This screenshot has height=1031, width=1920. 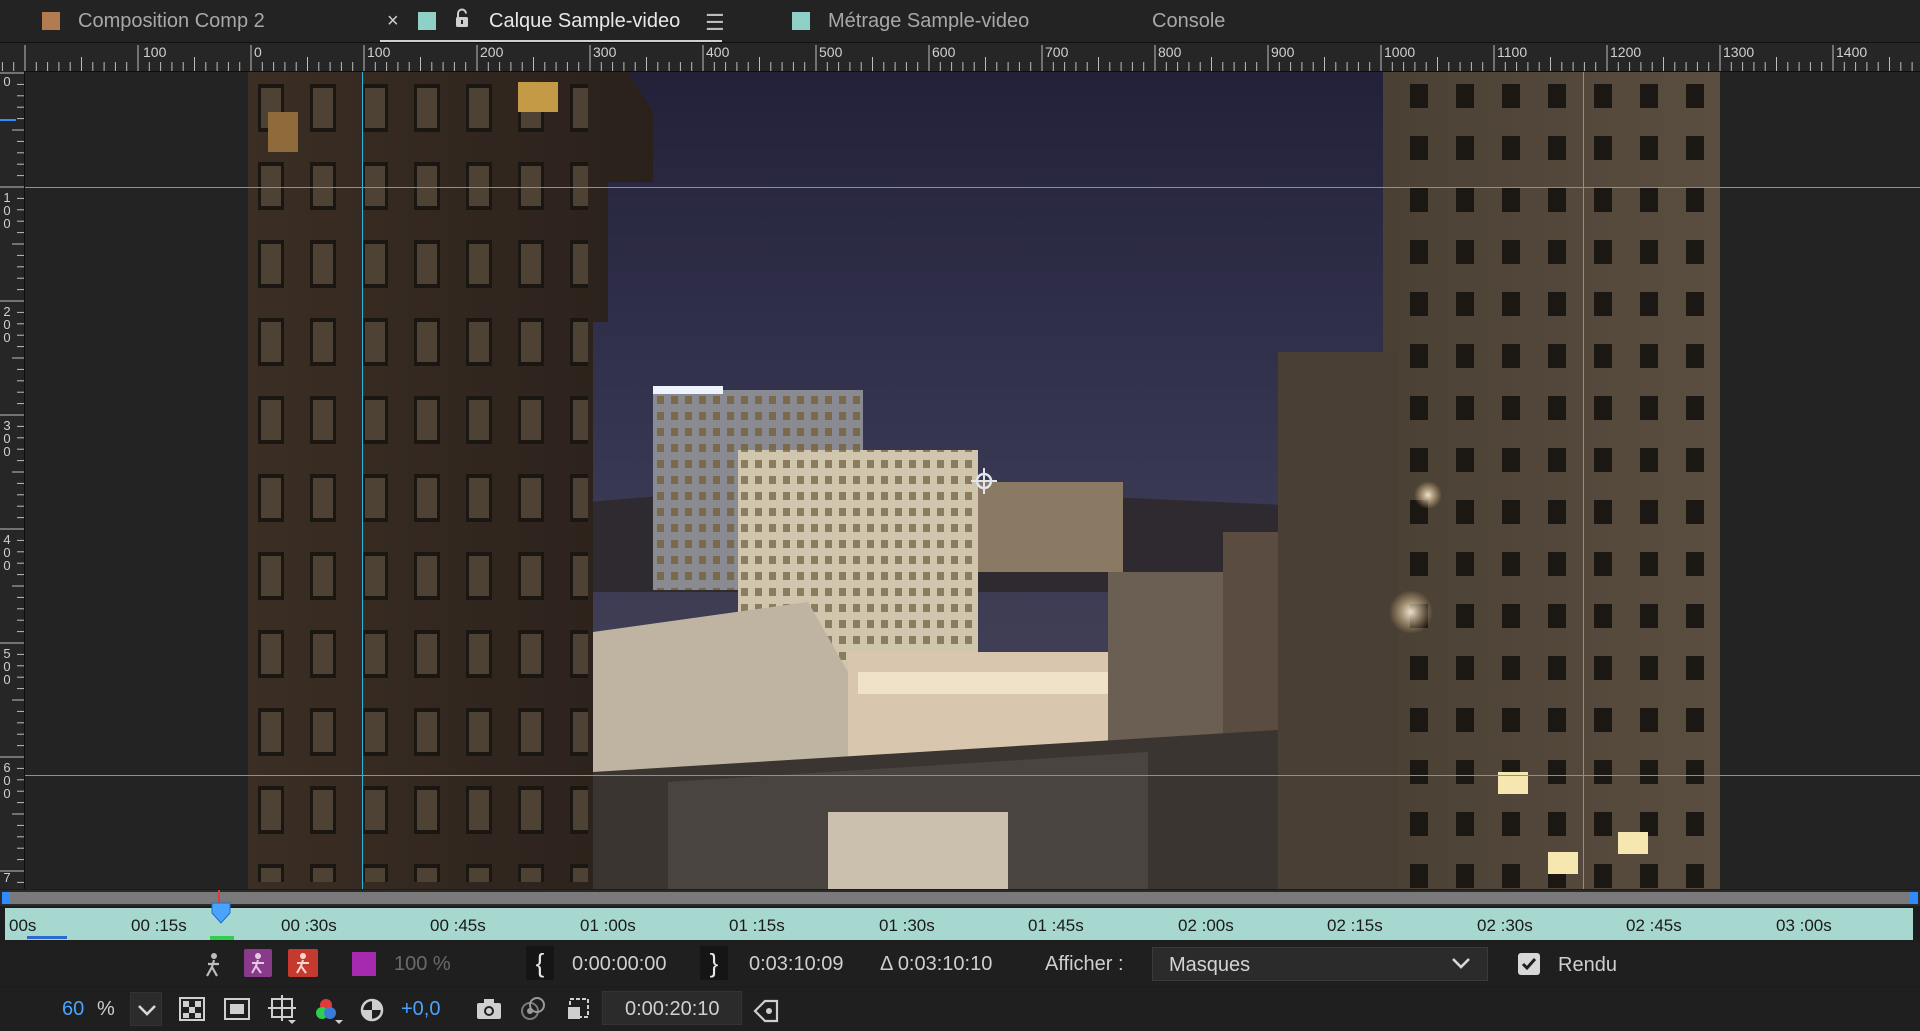 I want to click on tab-layer, so click(x=436, y=21).